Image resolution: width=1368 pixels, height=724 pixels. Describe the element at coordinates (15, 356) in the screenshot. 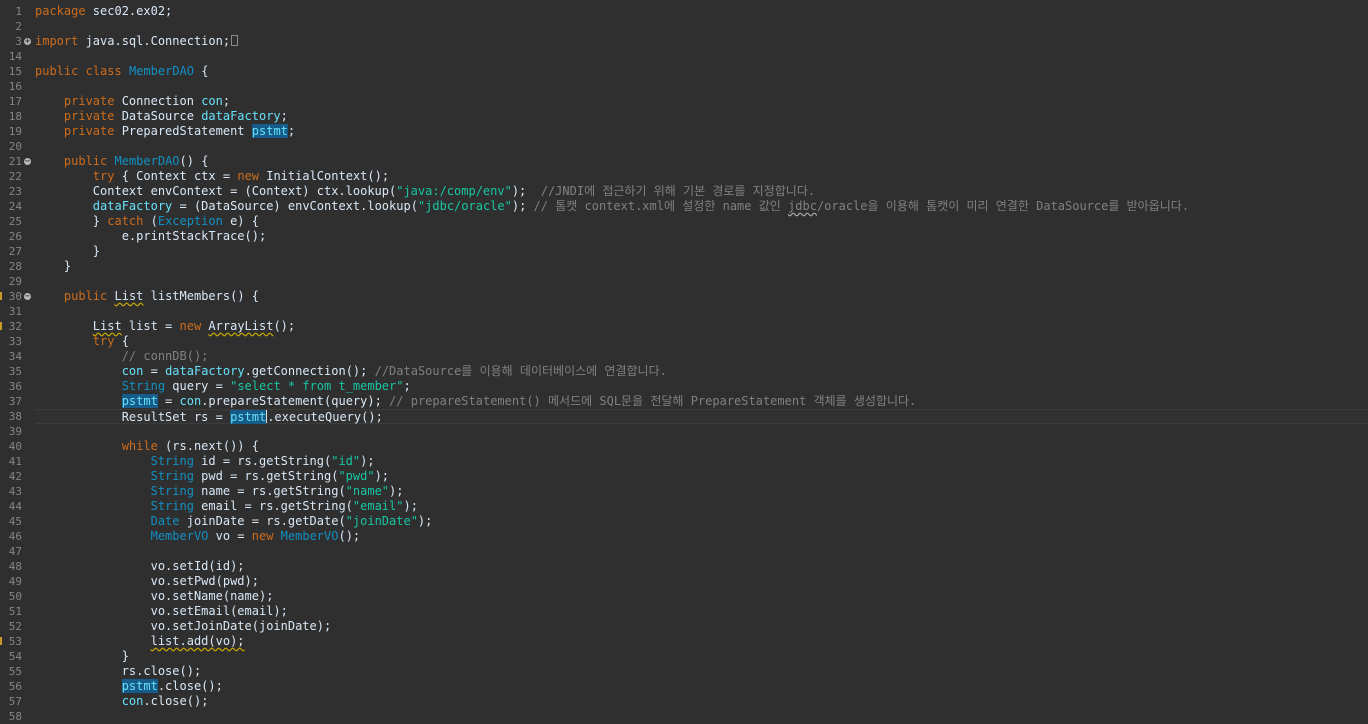

I see `line-number: 34` at that location.